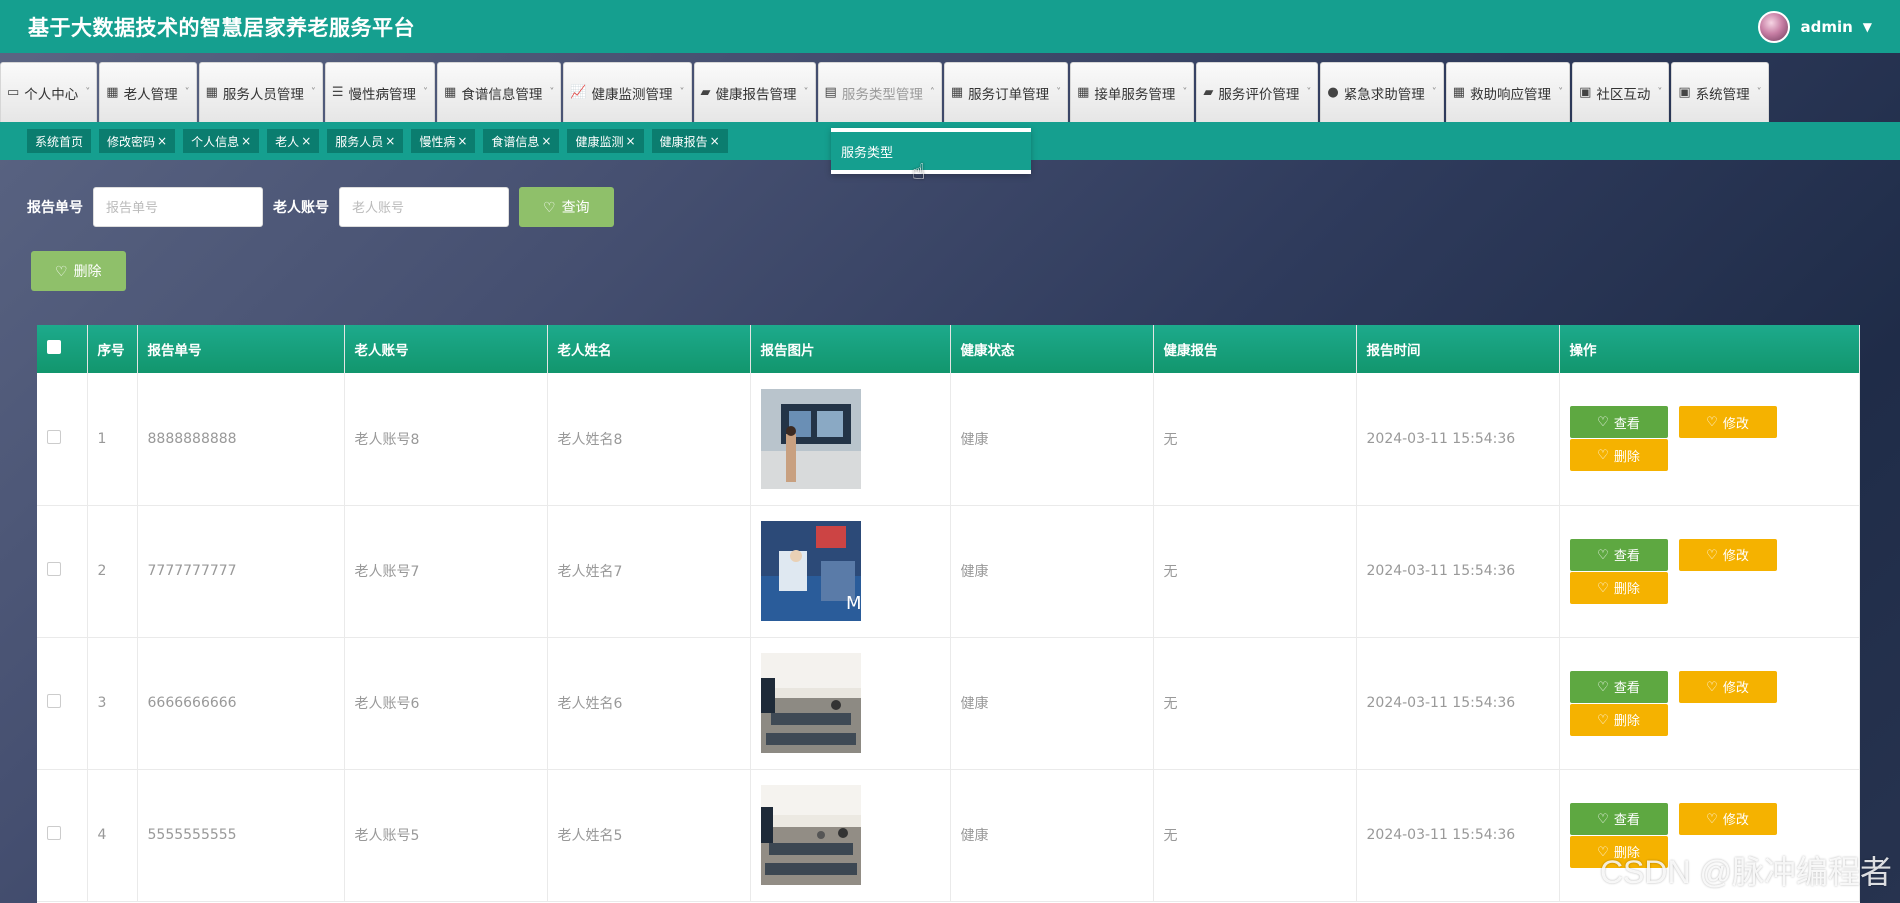 This screenshot has height=903, width=1900. What do you see at coordinates (215, 141) in the screenshot?
I see `tag-label: 个人信息` at bounding box center [215, 141].